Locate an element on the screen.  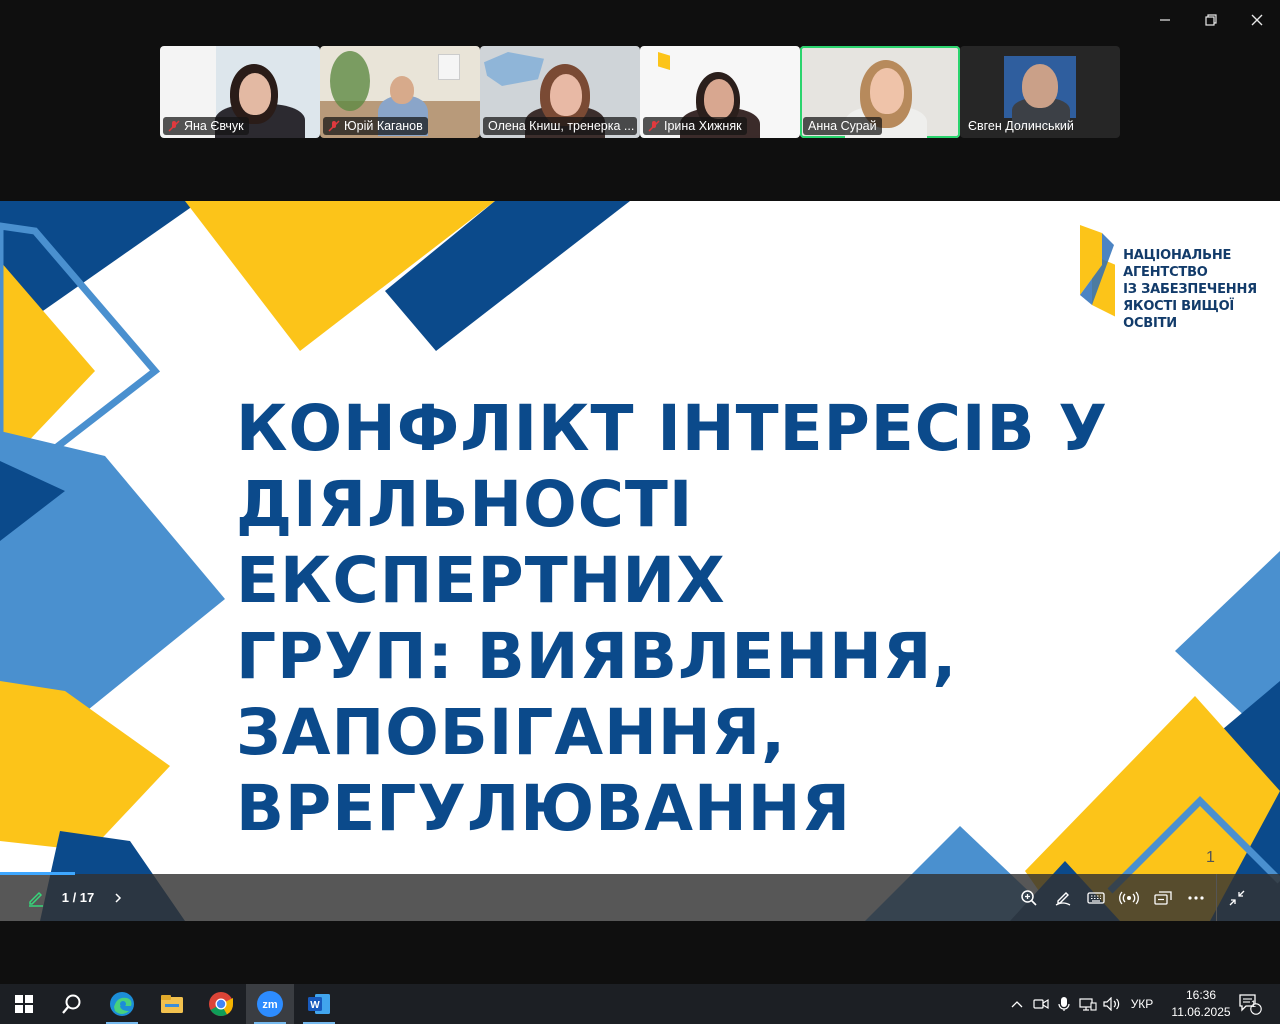
notification-center-icon is located at coordinates (1250, 1004).